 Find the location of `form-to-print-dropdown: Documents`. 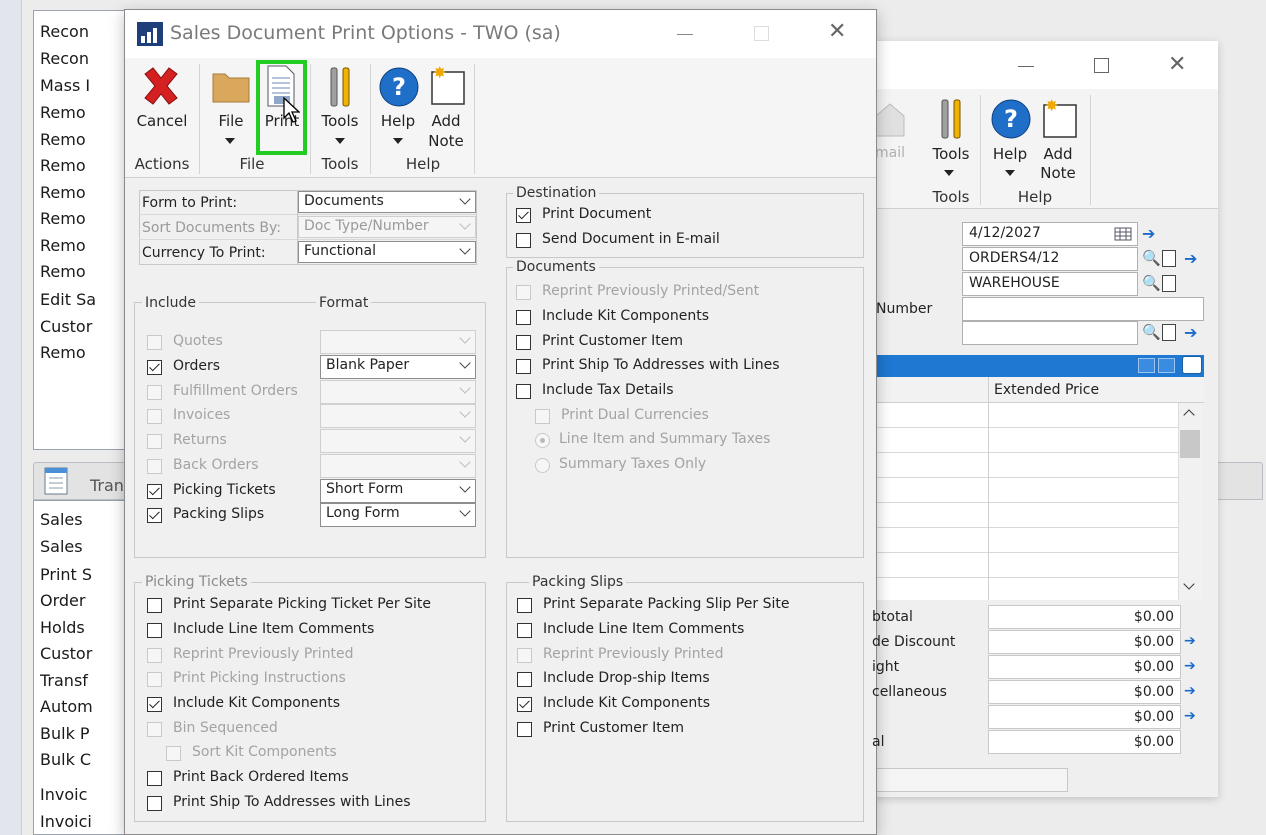

form-to-print-dropdown: Documents is located at coordinates (387, 202).